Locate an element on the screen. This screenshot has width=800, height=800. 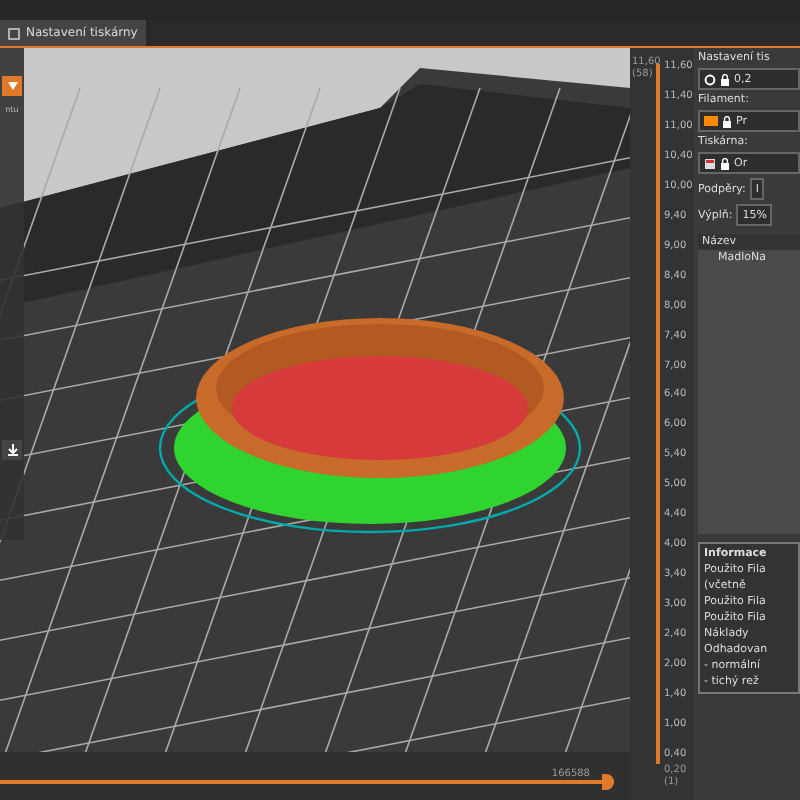
funnel-button is located at coordinates (12, 86).